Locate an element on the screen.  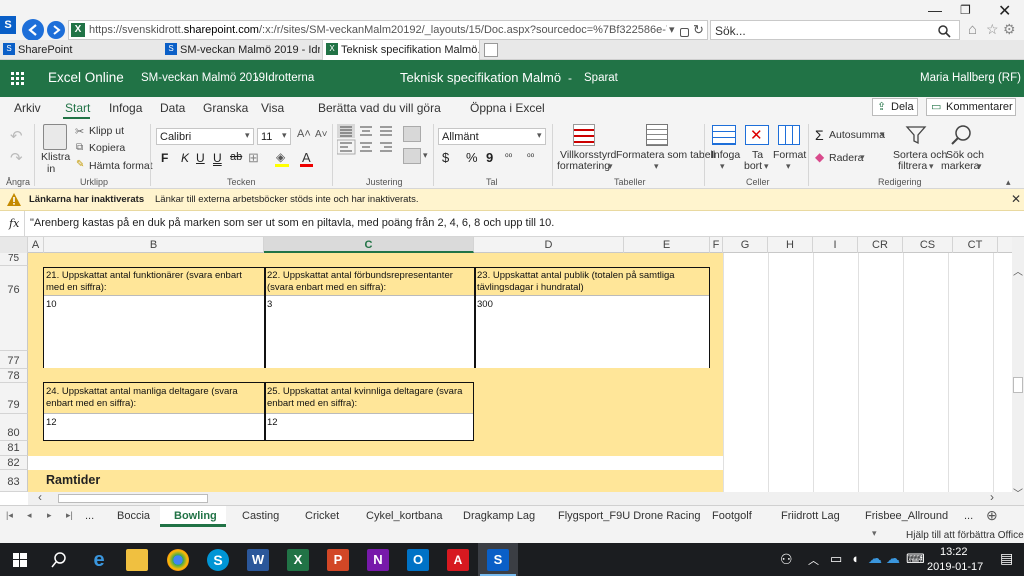
grow-font-icon: A˄ is located at coordinates (304, 134).